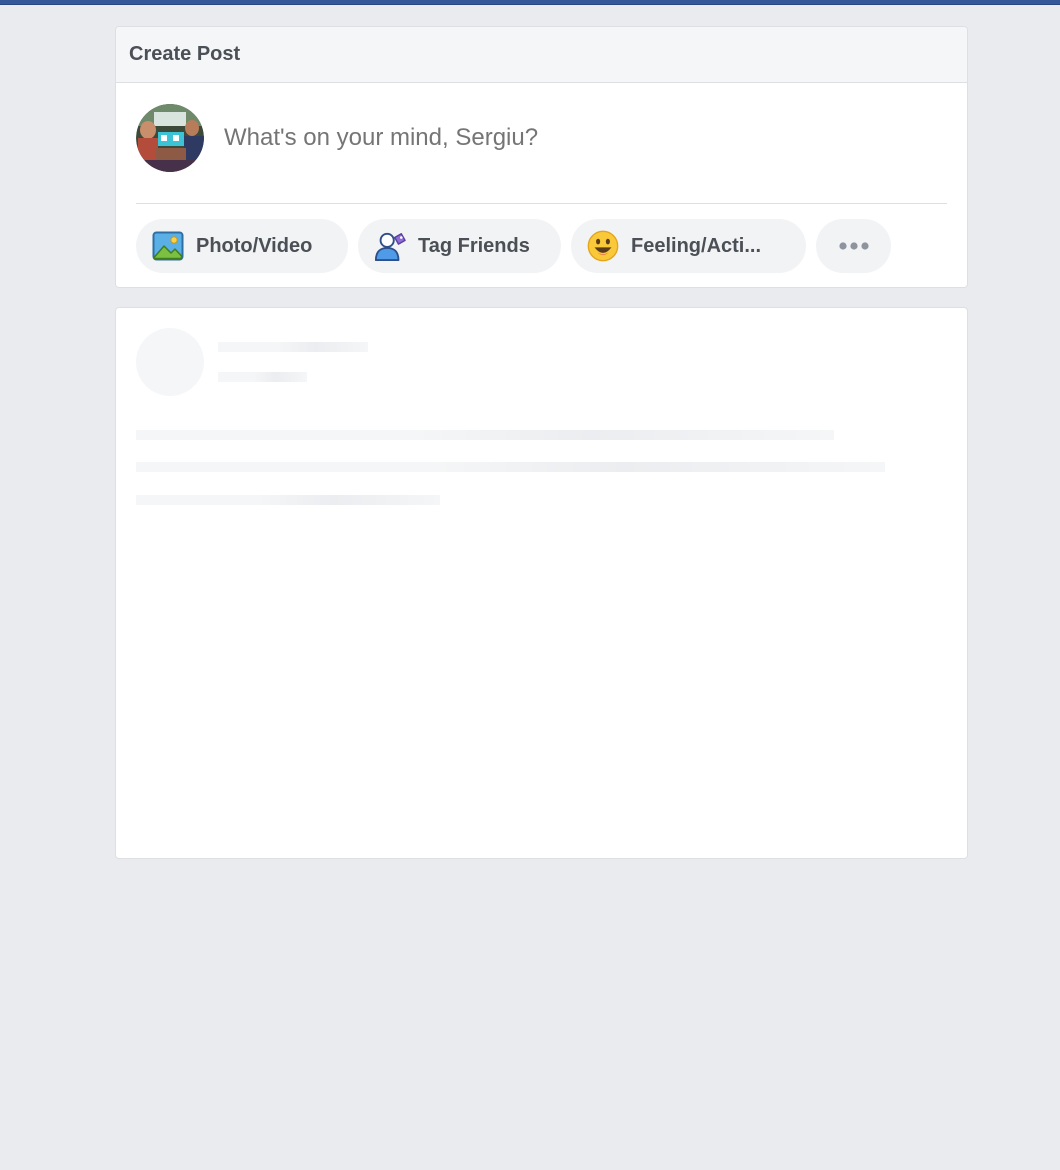 This screenshot has height=1170, width=1060. Describe the element at coordinates (185, 54) in the screenshot. I see `create-post-title: Create Post` at that location.